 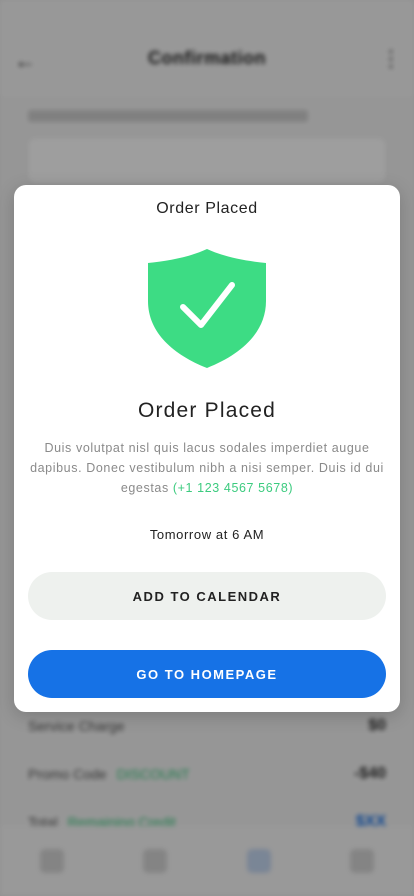 What do you see at coordinates (207, 308) in the screenshot?
I see `shield-check-icon` at bounding box center [207, 308].